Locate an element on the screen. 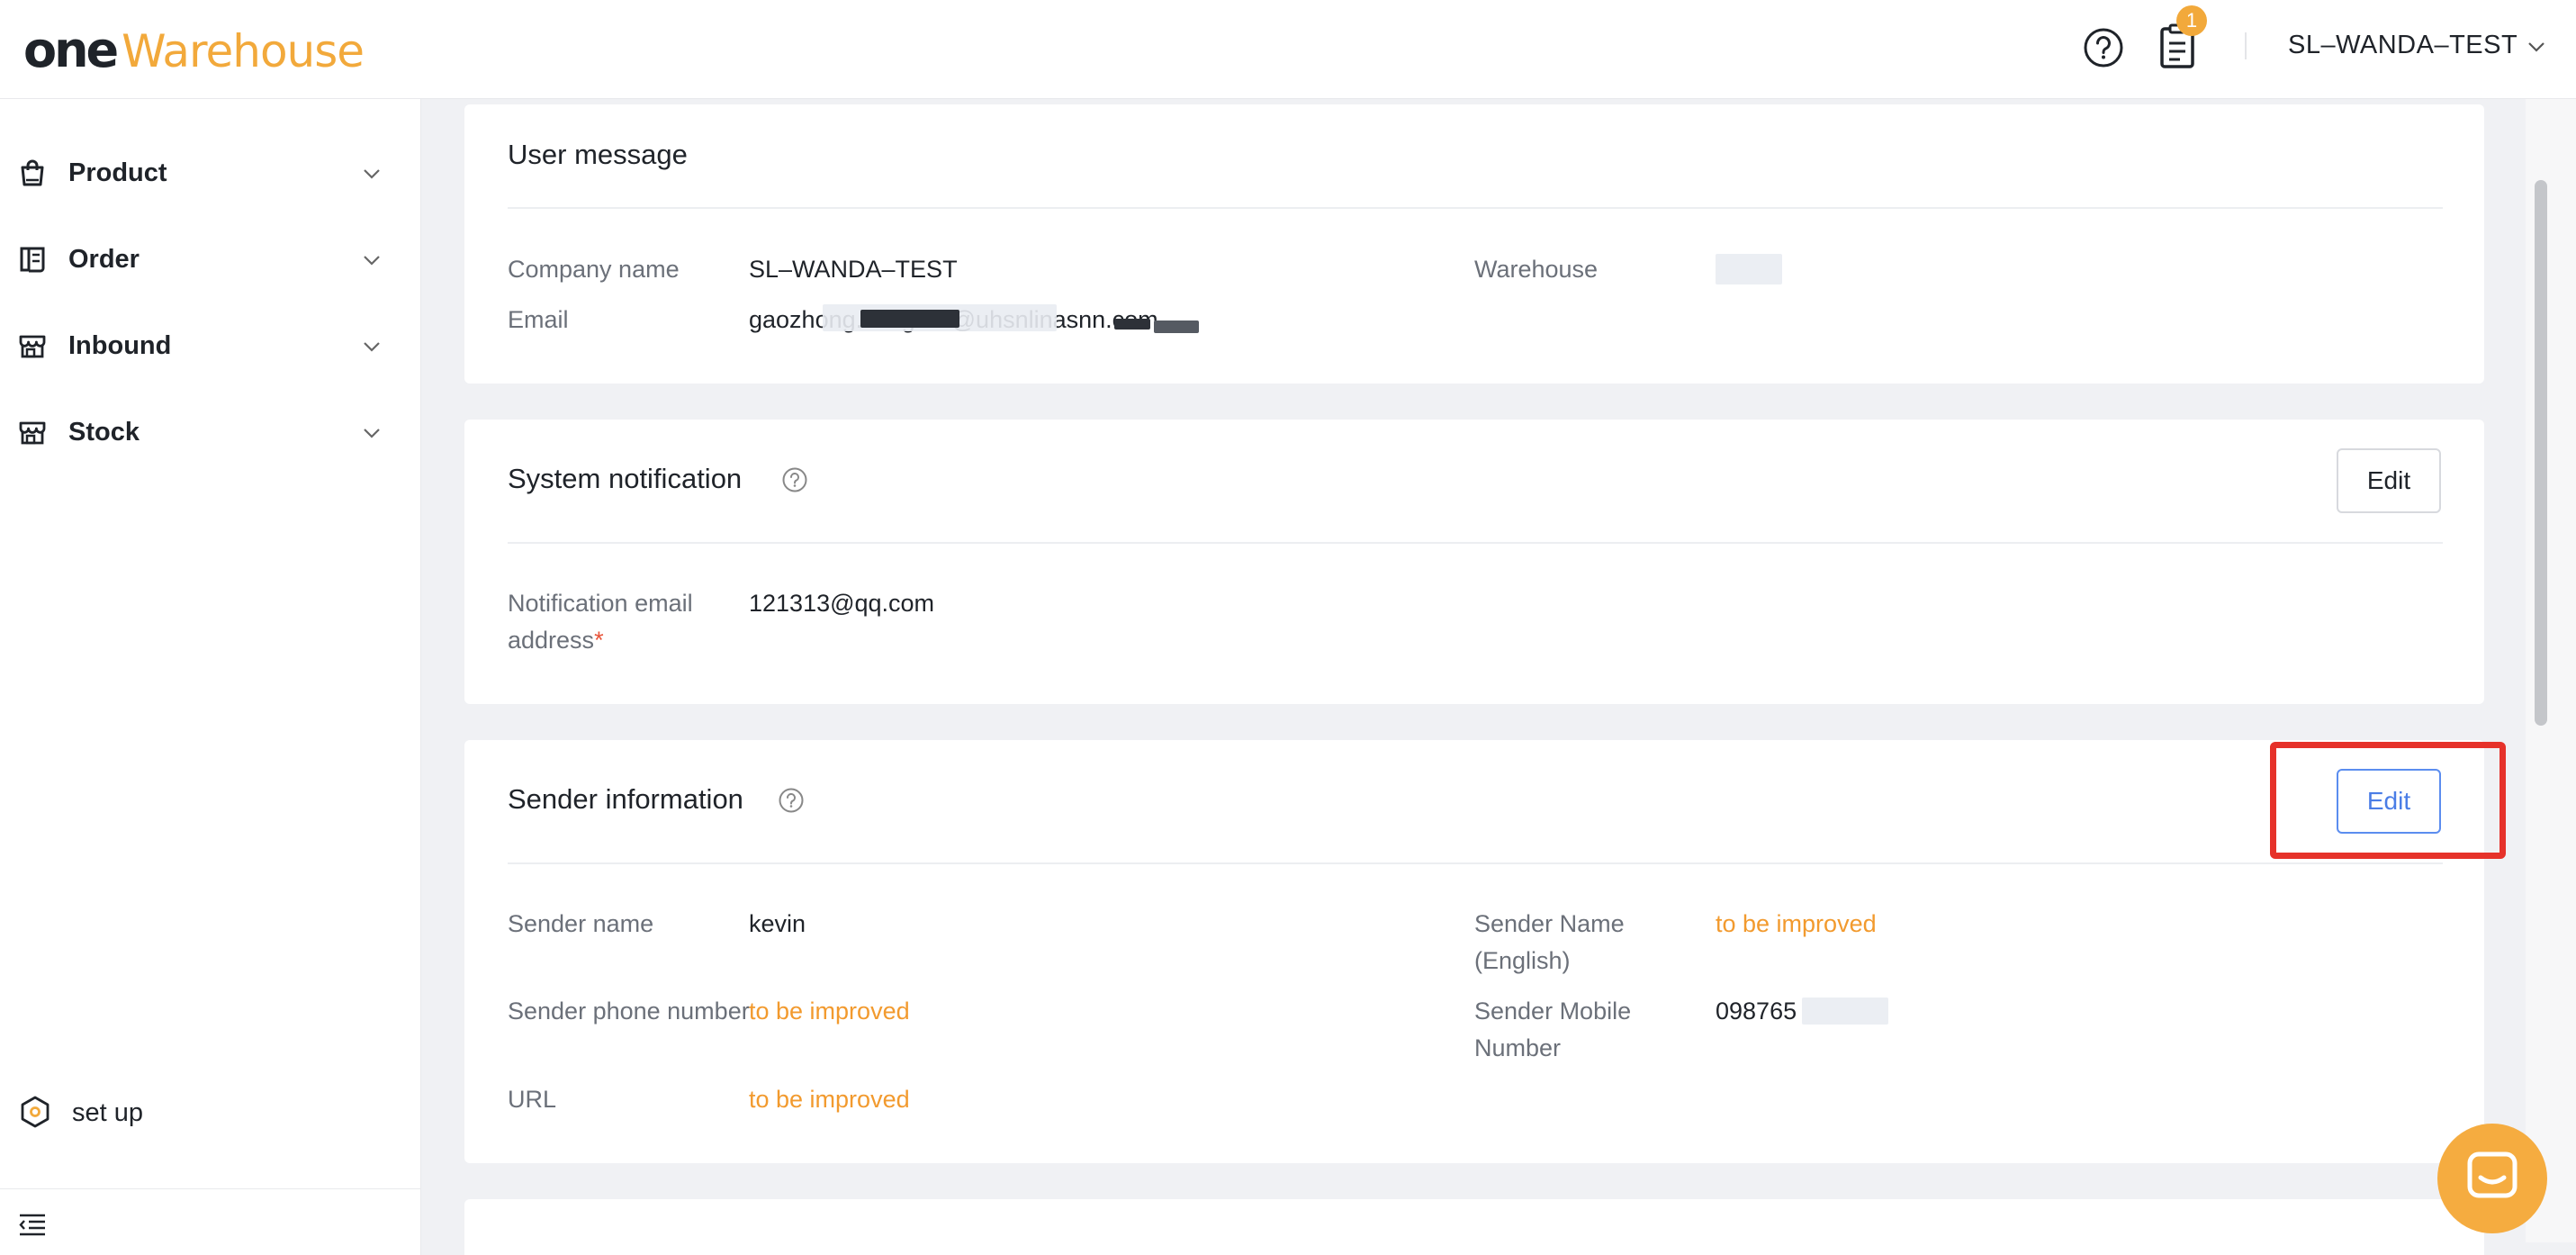 This screenshot has height=1255, width=2576. sidebar-item-stock: Stock is located at coordinates (210, 431).